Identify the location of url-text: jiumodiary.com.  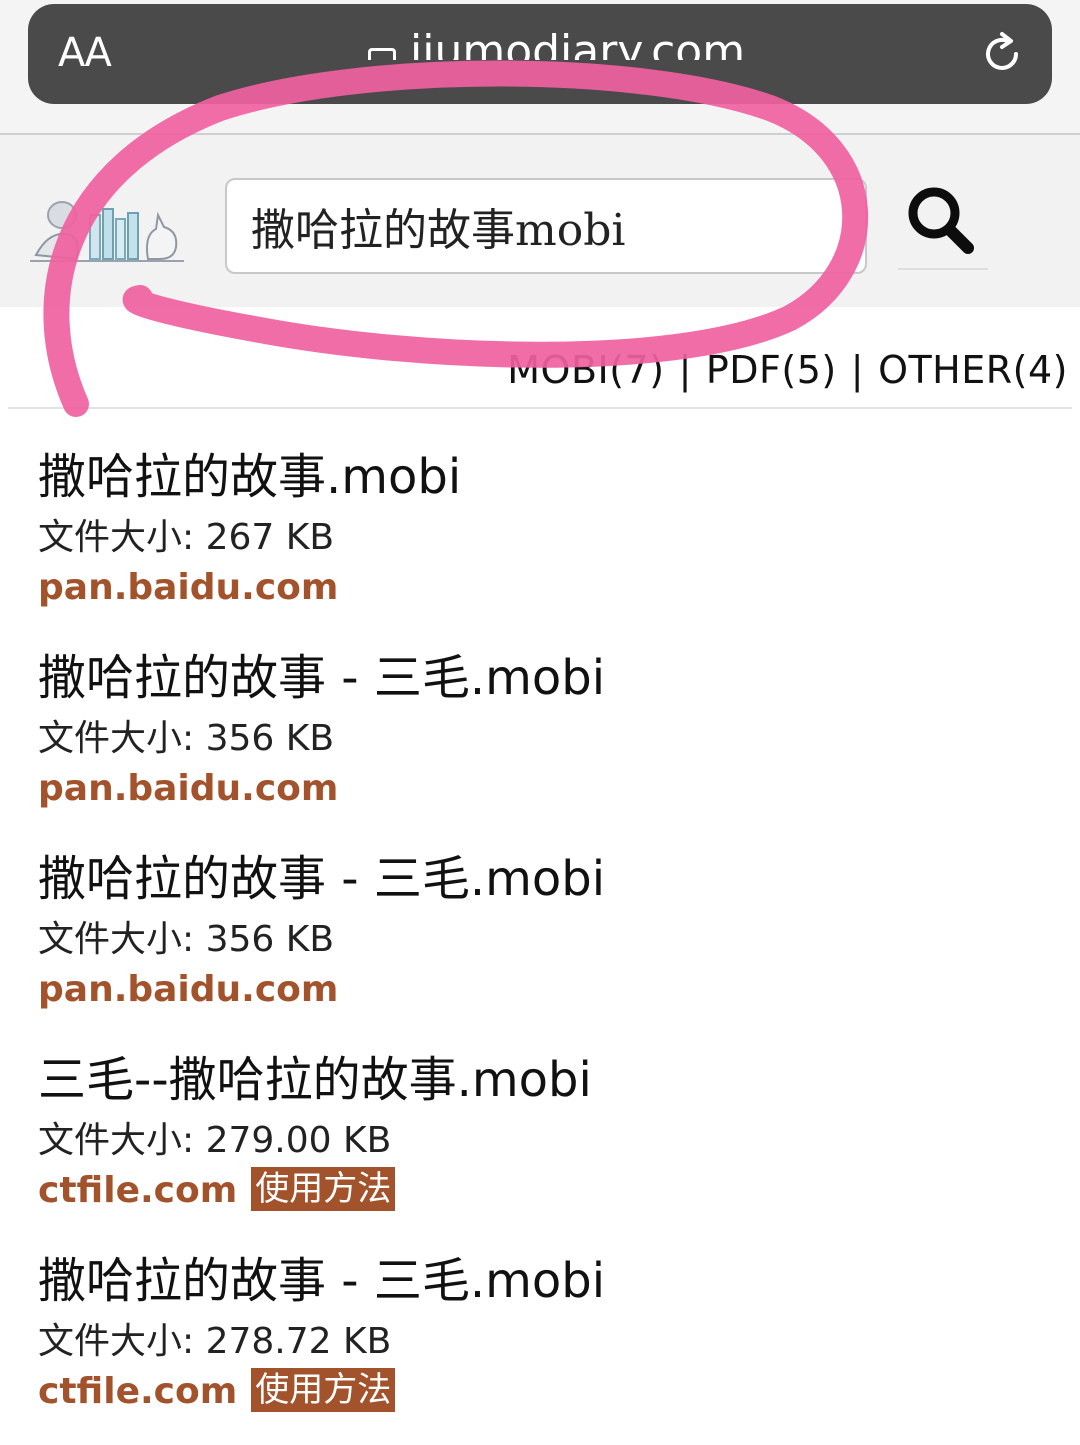
(578, 43).